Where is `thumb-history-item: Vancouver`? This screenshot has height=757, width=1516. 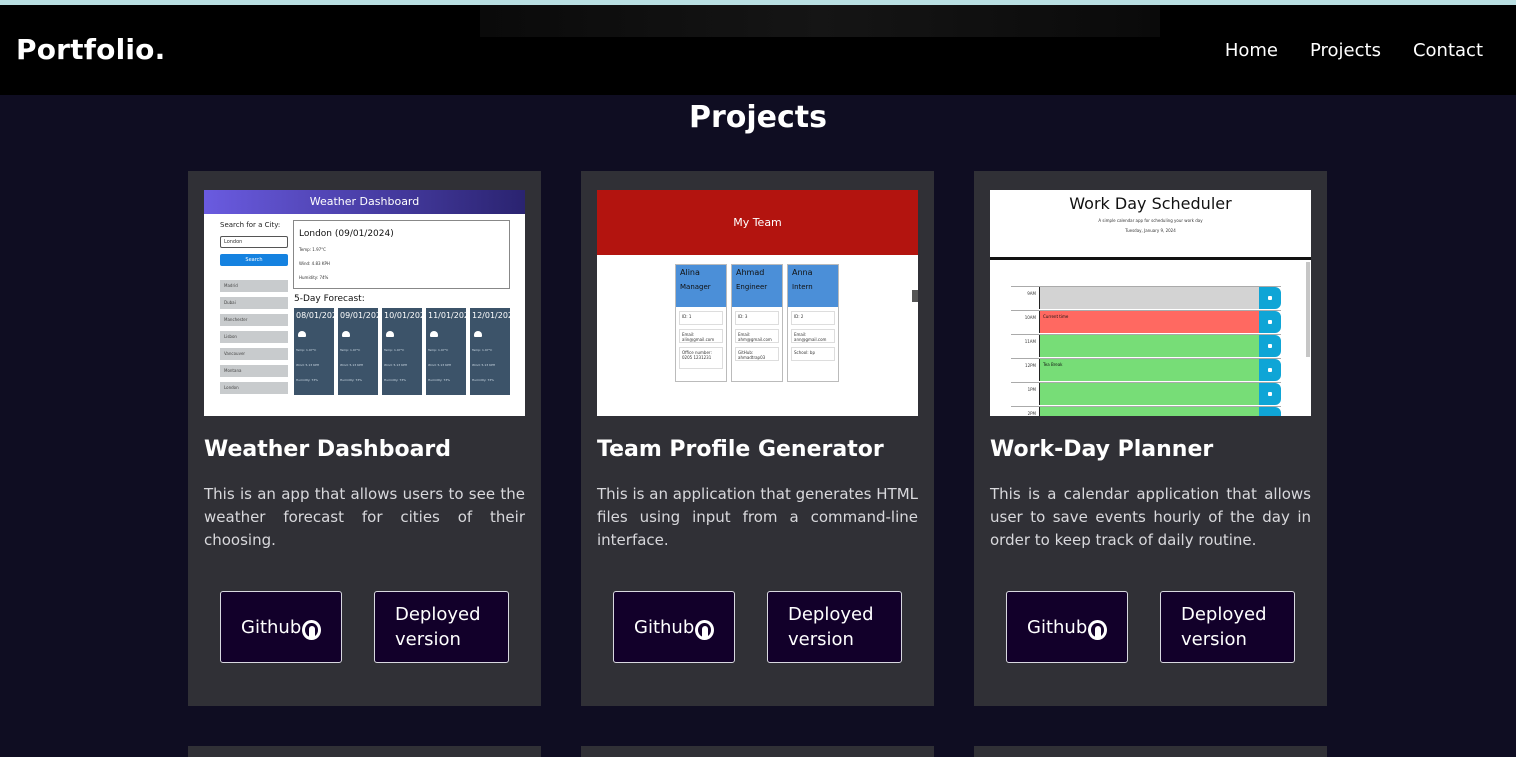
thumb-history-item: Vancouver is located at coordinates (254, 354).